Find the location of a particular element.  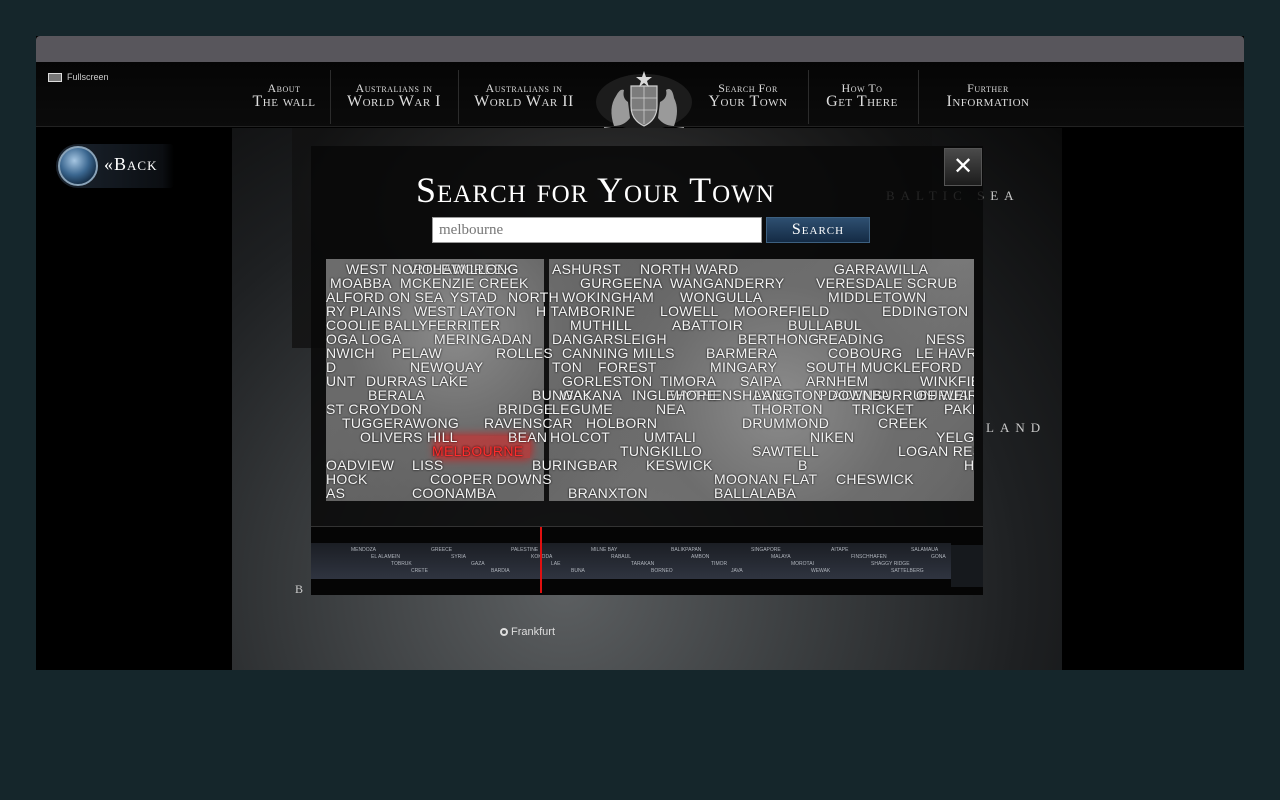

timeline-battle-label: MOROTAI is located at coordinates (802, 564).